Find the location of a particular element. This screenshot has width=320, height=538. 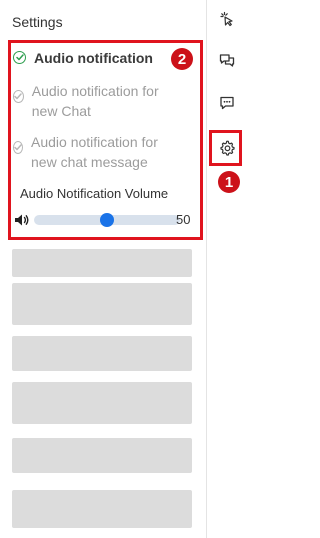

messages-button is located at coordinates (227, 103).